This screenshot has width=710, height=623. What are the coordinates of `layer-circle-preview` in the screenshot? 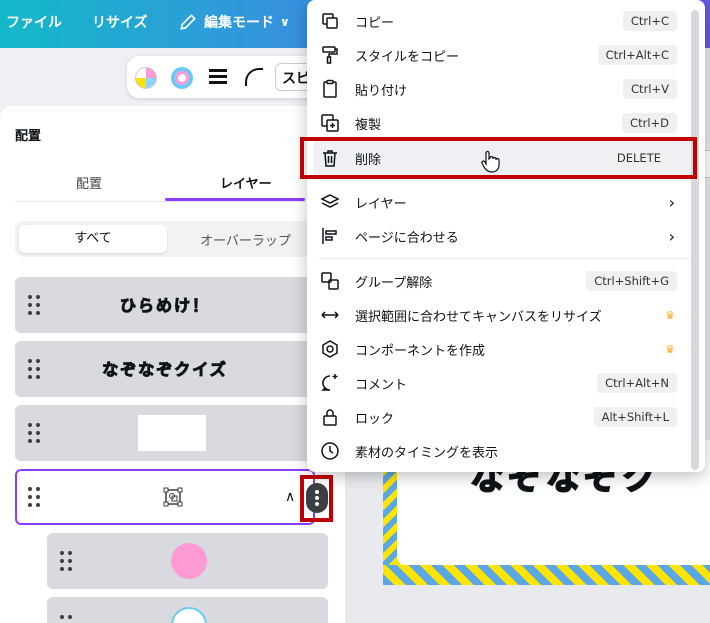 It's located at (189, 561).